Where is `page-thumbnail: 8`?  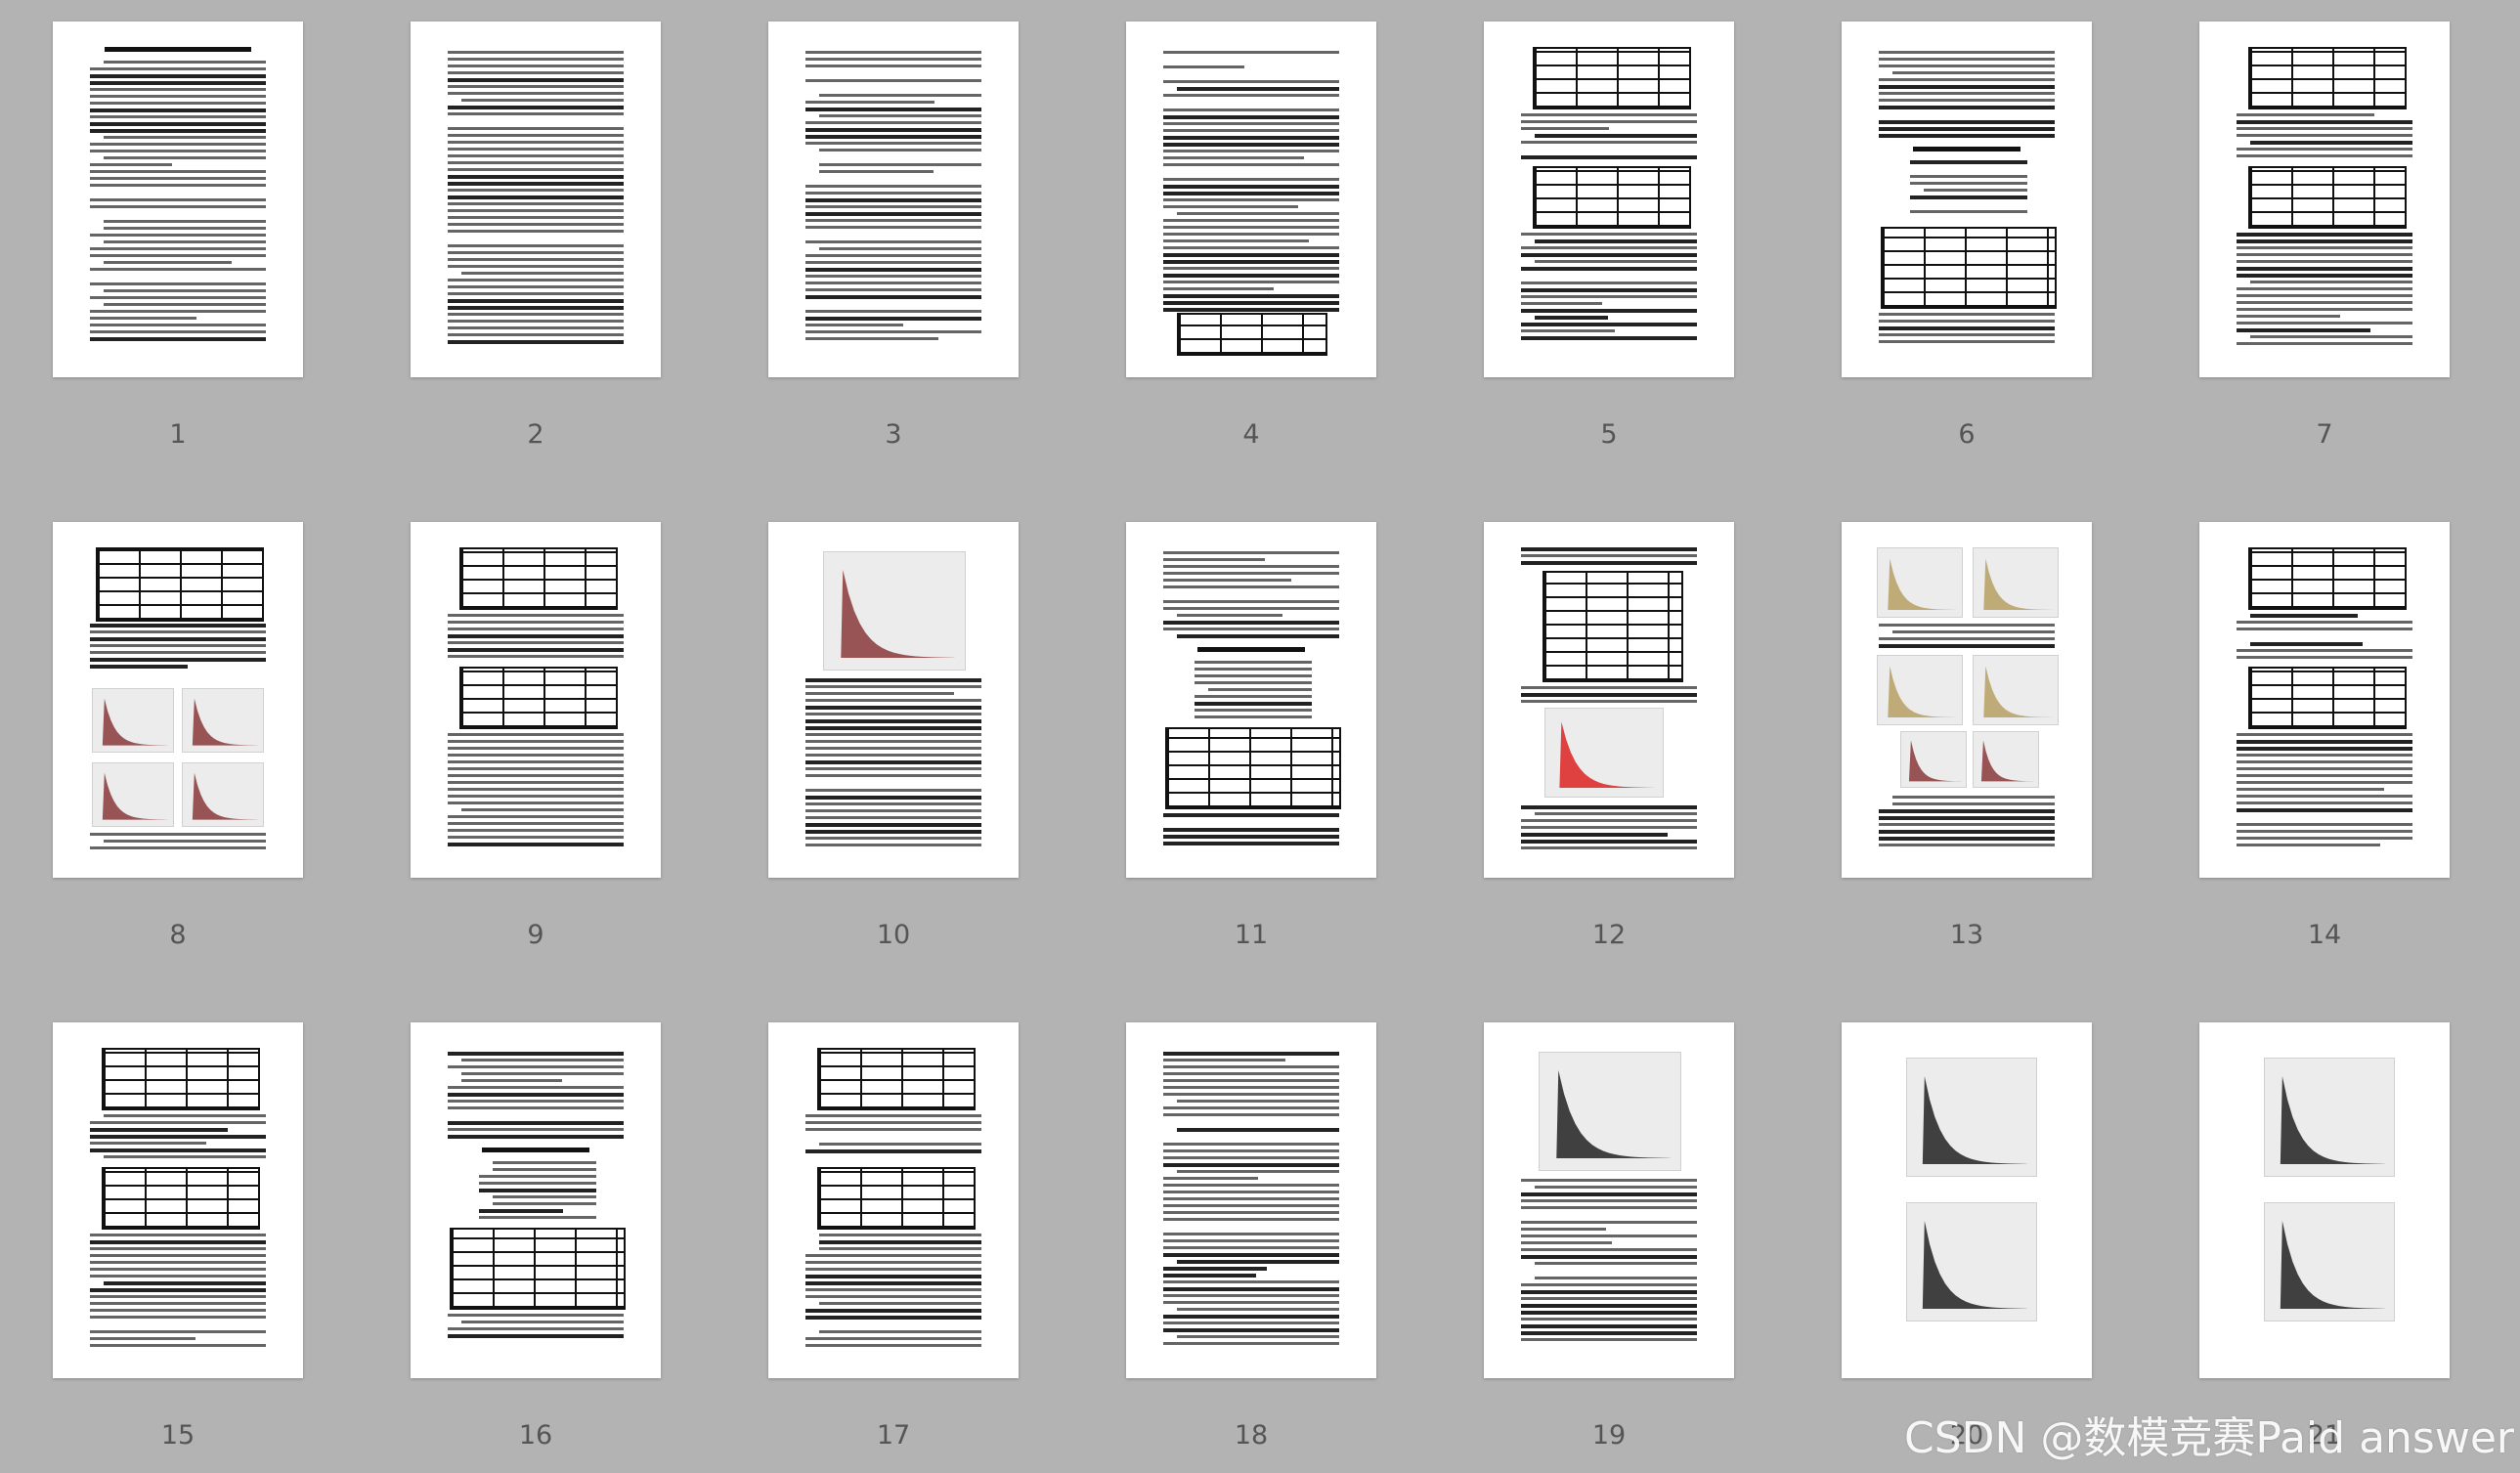 page-thumbnail: 8 is located at coordinates (178, 736).